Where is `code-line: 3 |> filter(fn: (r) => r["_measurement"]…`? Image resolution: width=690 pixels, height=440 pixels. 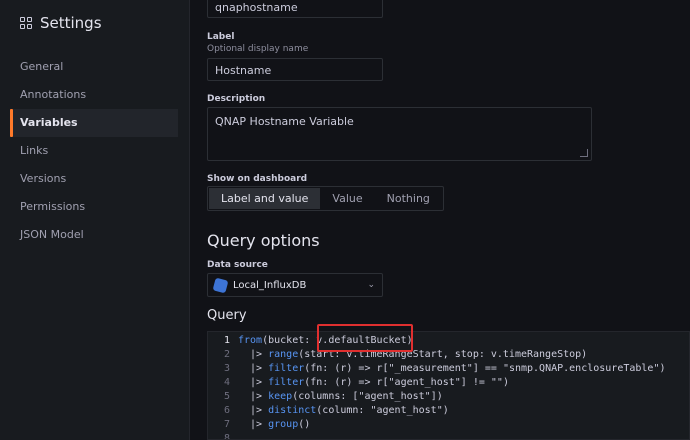
code-line: 3 |> filter(fn: (r) => r["_measurement"]… is located at coordinates (448, 369).